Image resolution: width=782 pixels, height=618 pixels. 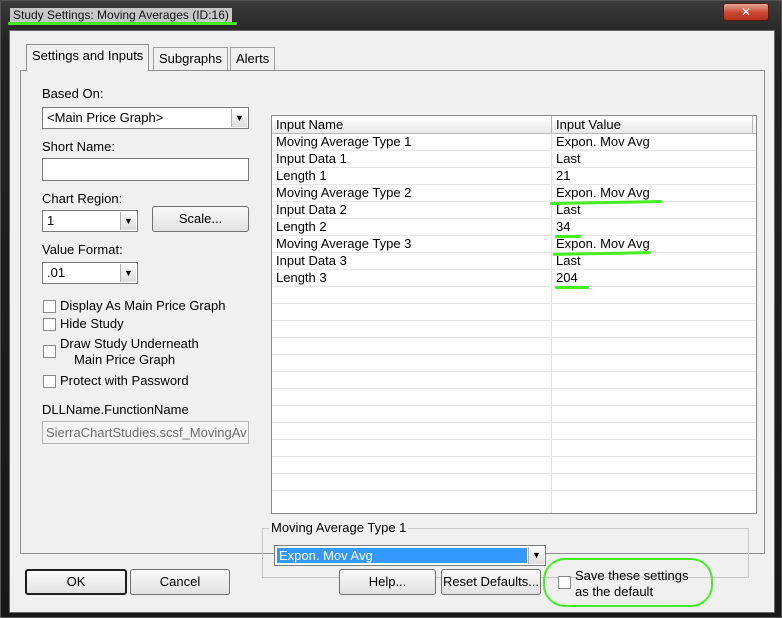 What do you see at coordinates (115, 409) in the screenshot?
I see `dll-name-label: DLLName.FunctionName` at bounding box center [115, 409].